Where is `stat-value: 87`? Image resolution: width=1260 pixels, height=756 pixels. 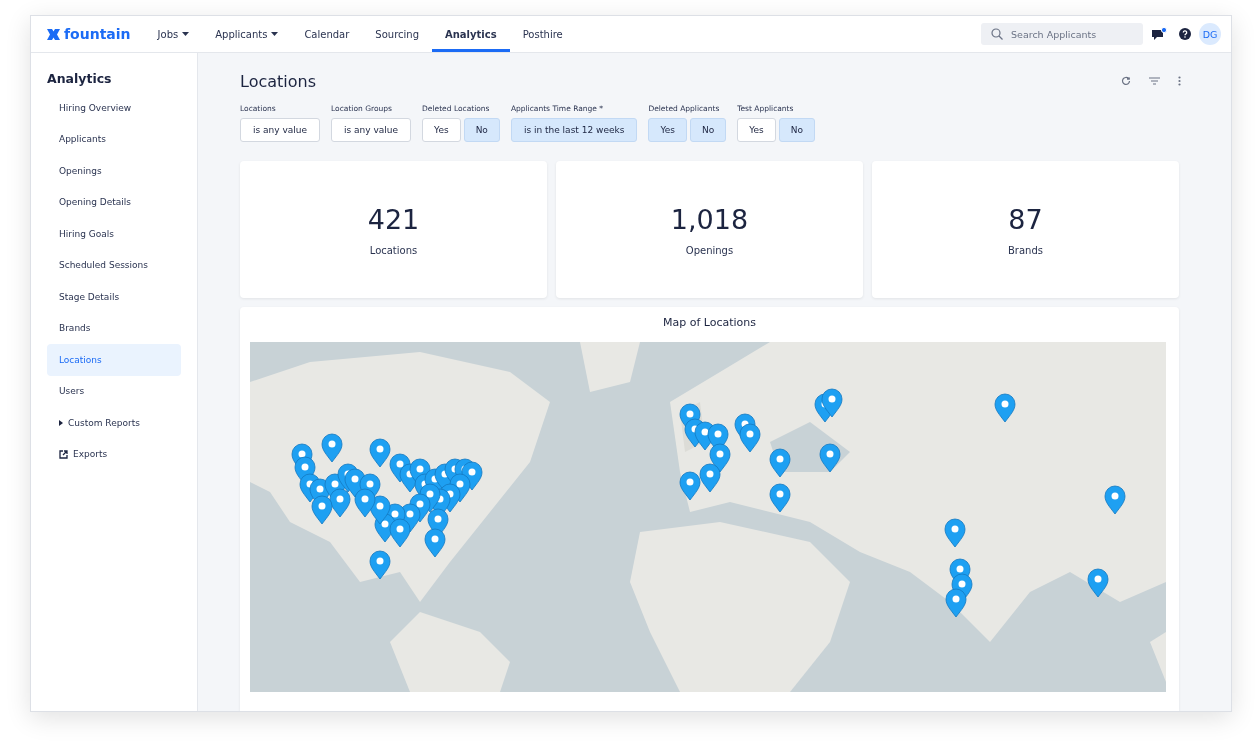
stat-value: 87 is located at coordinates (1025, 219).